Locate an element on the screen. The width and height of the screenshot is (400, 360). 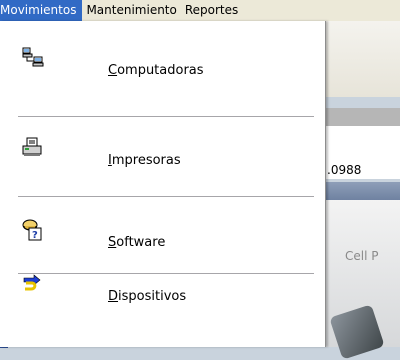
computers-network-icon is located at coordinates (33, 57).